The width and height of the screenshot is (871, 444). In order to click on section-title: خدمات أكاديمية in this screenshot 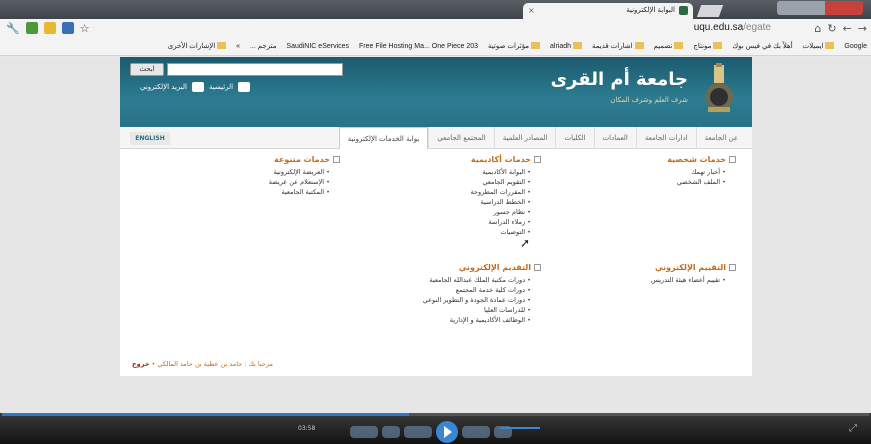, I will do `click(500, 159)`.